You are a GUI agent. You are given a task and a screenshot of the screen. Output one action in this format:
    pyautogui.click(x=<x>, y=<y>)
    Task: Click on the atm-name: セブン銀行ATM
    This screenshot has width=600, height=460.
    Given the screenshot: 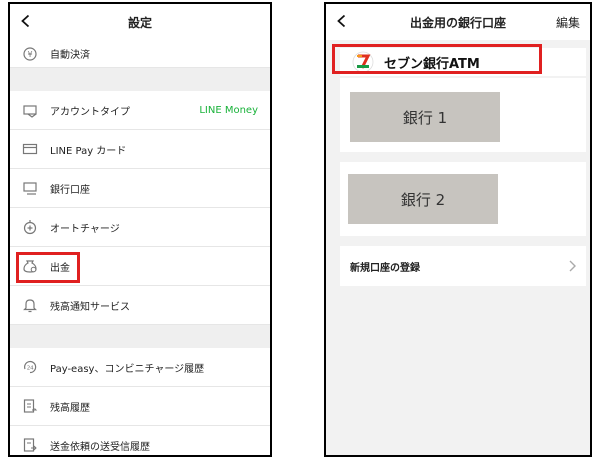 What is the action you would take?
    pyautogui.click(x=432, y=64)
    